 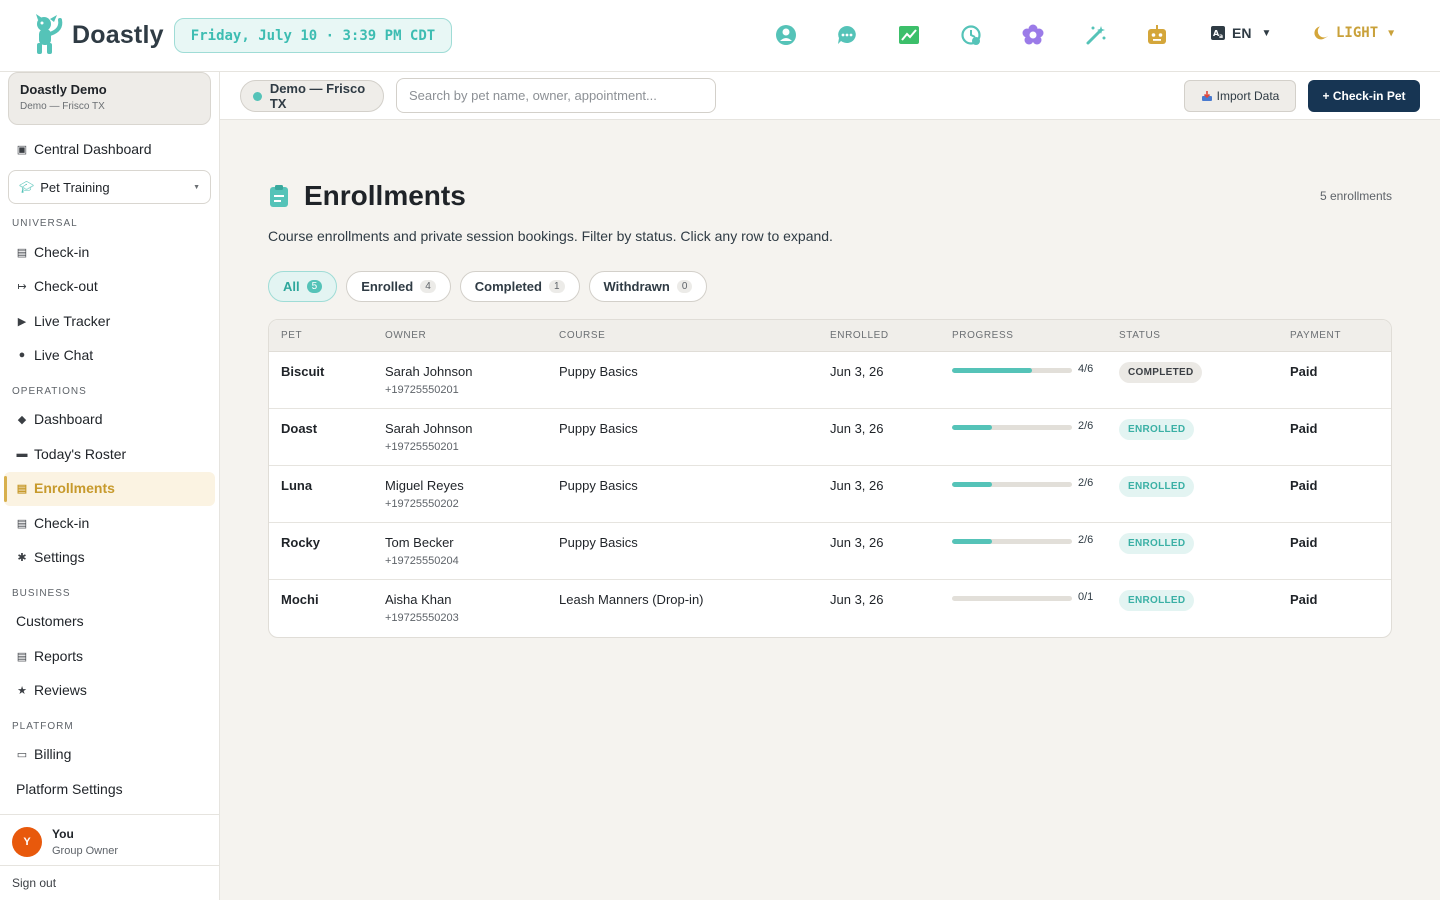 What do you see at coordinates (65, 488) in the screenshot?
I see `sidebar-item-enrollments: ▤ Enrollments` at bounding box center [65, 488].